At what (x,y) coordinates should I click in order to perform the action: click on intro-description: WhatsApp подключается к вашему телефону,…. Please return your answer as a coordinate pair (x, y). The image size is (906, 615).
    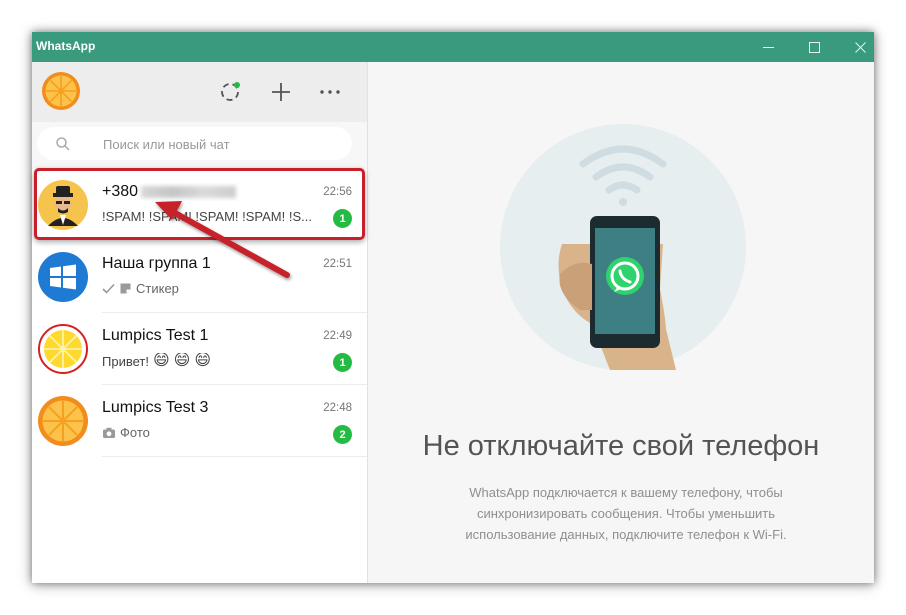
    Looking at the image, I should click on (626, 513).